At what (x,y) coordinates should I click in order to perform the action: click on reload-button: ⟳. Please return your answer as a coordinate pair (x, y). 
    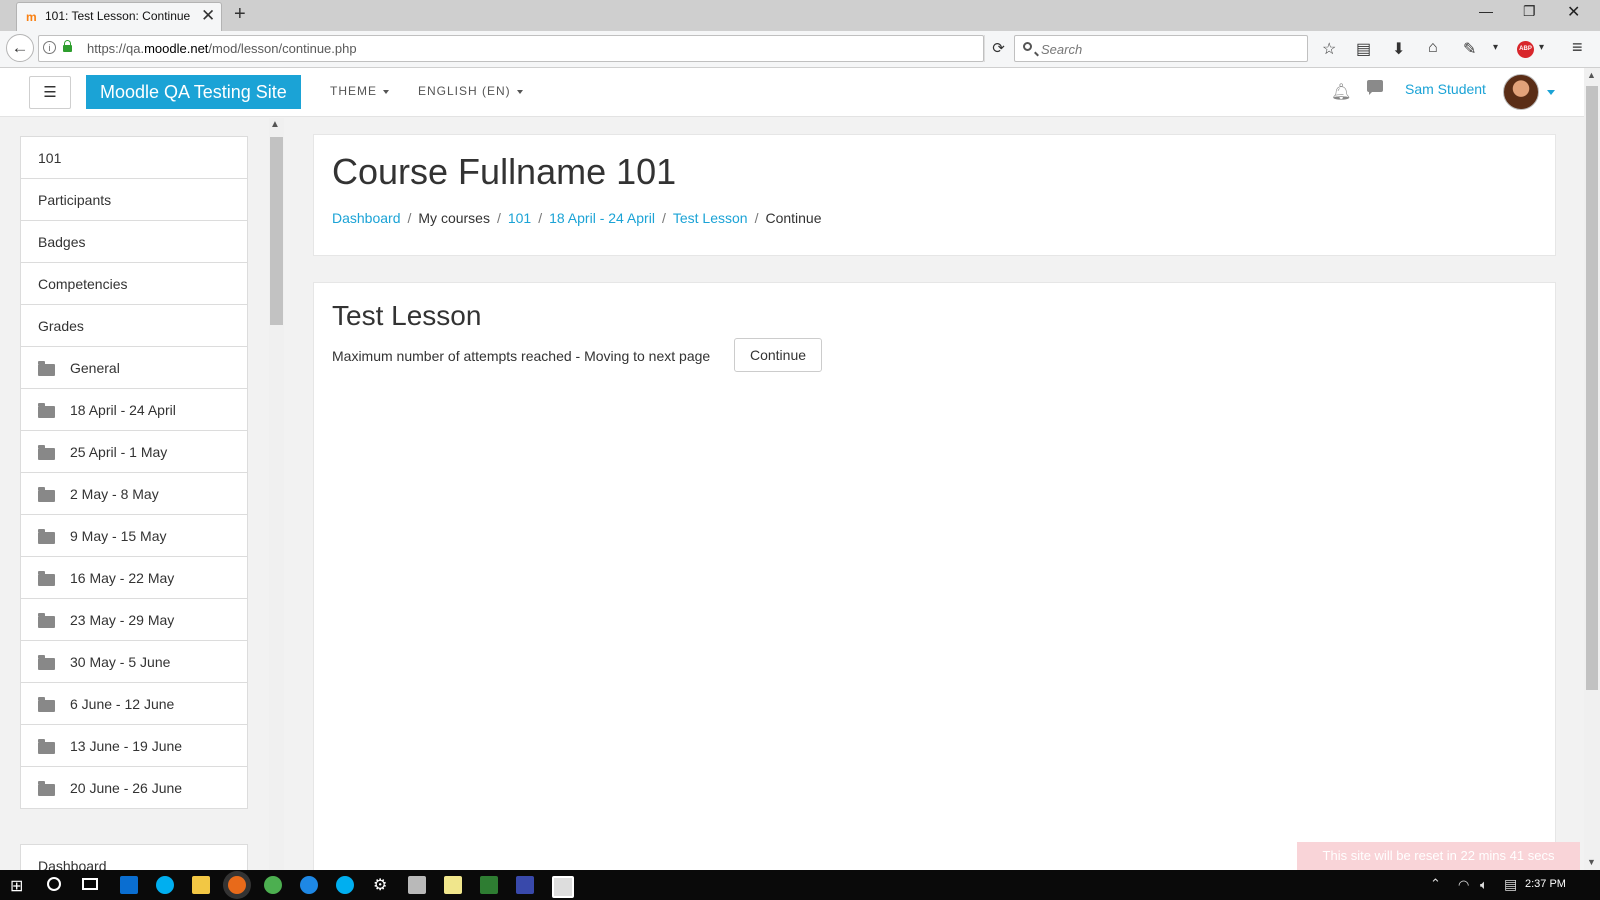
    Looking at the image, I should click on (998, 48).